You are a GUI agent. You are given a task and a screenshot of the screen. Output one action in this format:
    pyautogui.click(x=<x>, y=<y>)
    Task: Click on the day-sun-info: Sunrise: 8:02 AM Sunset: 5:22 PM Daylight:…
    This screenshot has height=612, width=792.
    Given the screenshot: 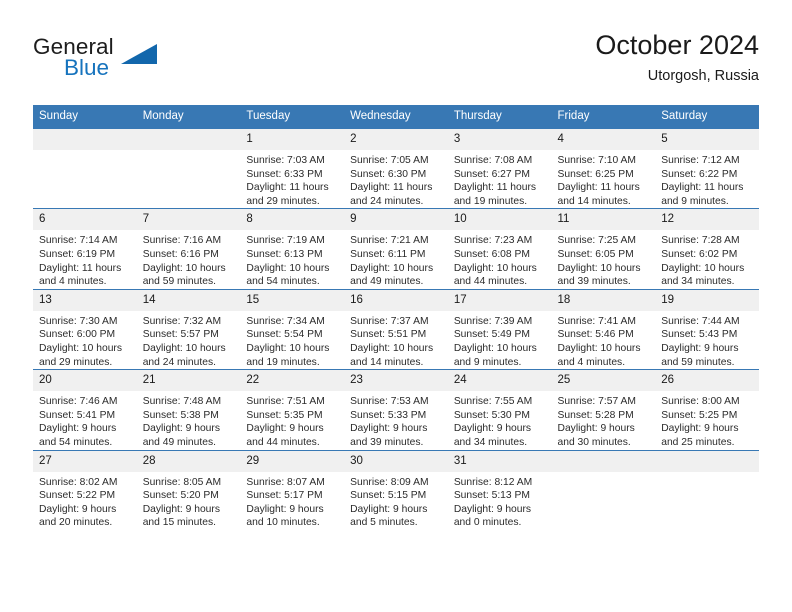 What is the action you would take?
    pyautogui.click(x=85, y=501)
    